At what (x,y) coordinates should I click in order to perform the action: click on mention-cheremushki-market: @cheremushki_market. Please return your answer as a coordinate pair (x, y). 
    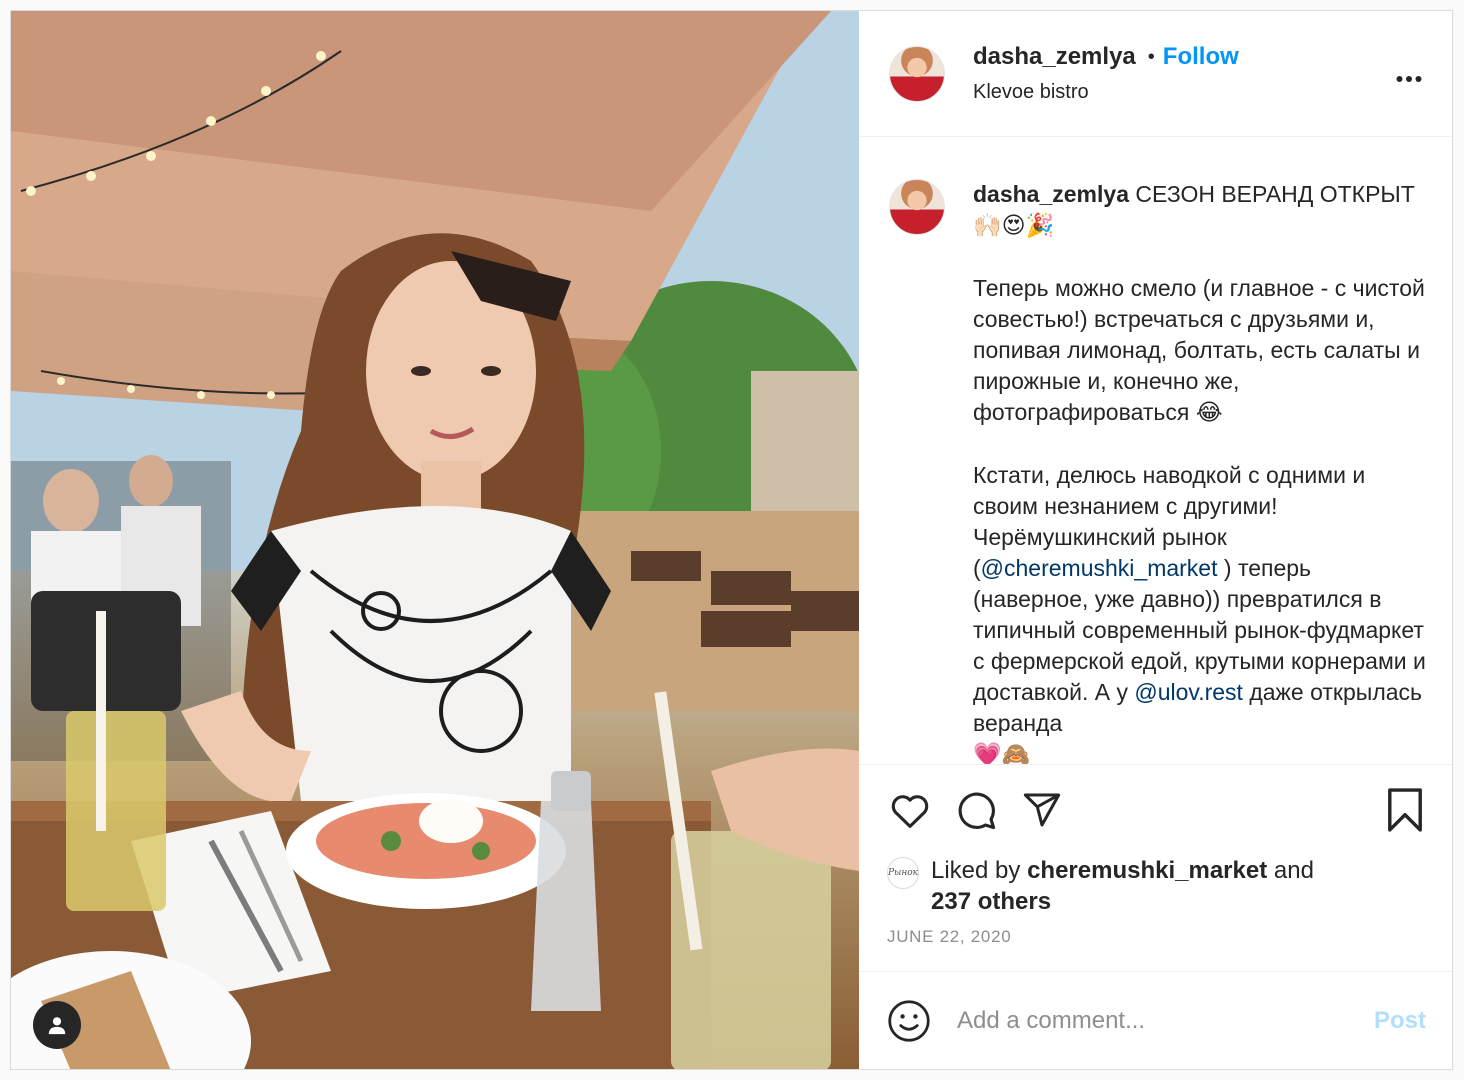
    Looking at the image, I should click on (1099, 568).